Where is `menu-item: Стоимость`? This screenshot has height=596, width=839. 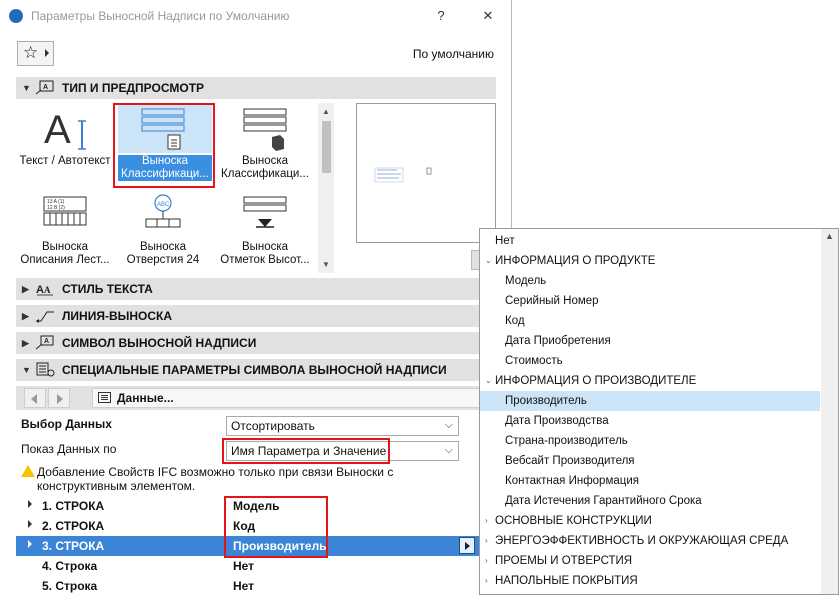
menu-item: Стоимость is located at coordinates (650, 361).